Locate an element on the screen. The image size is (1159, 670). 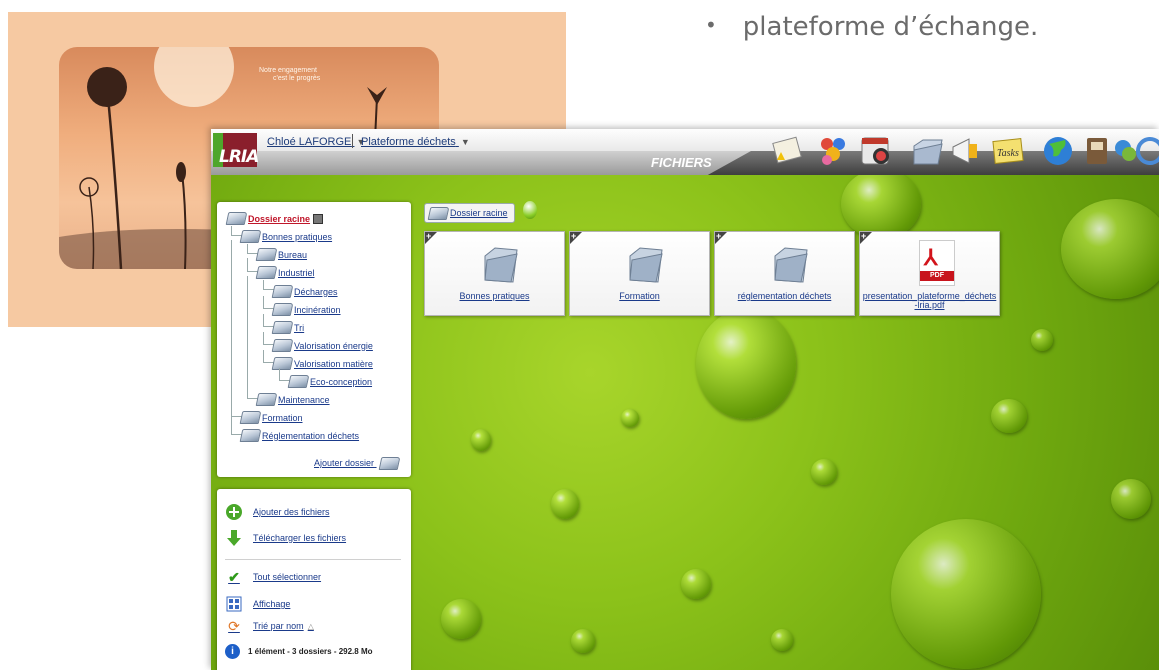
tree-item-label: Eco-conception is located at coordinates (341, 381).